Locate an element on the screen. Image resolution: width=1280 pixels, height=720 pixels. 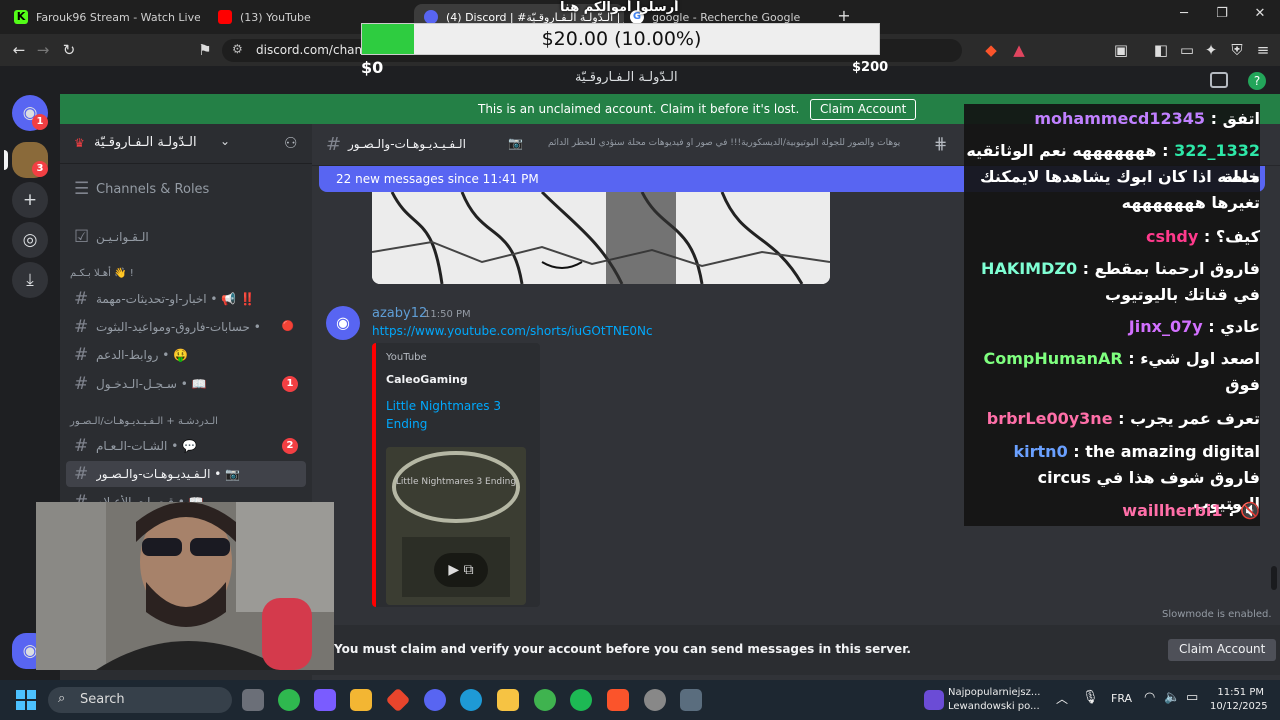
footer-claim-account-button: Claim Account is located at coordinates (1222, 650).